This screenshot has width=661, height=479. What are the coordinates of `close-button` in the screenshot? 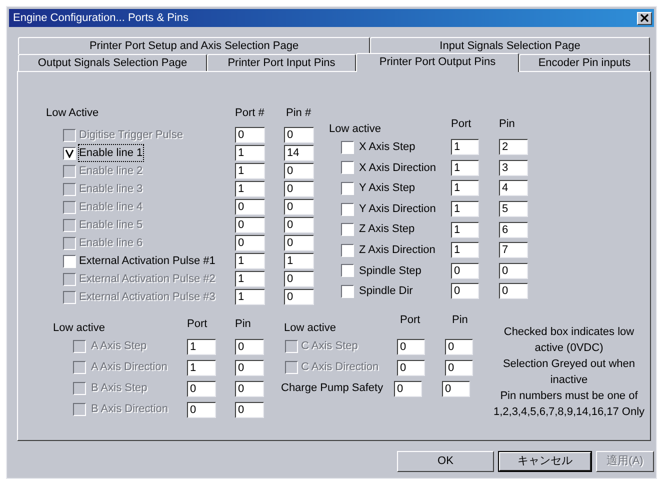 It's located at (644, 18).